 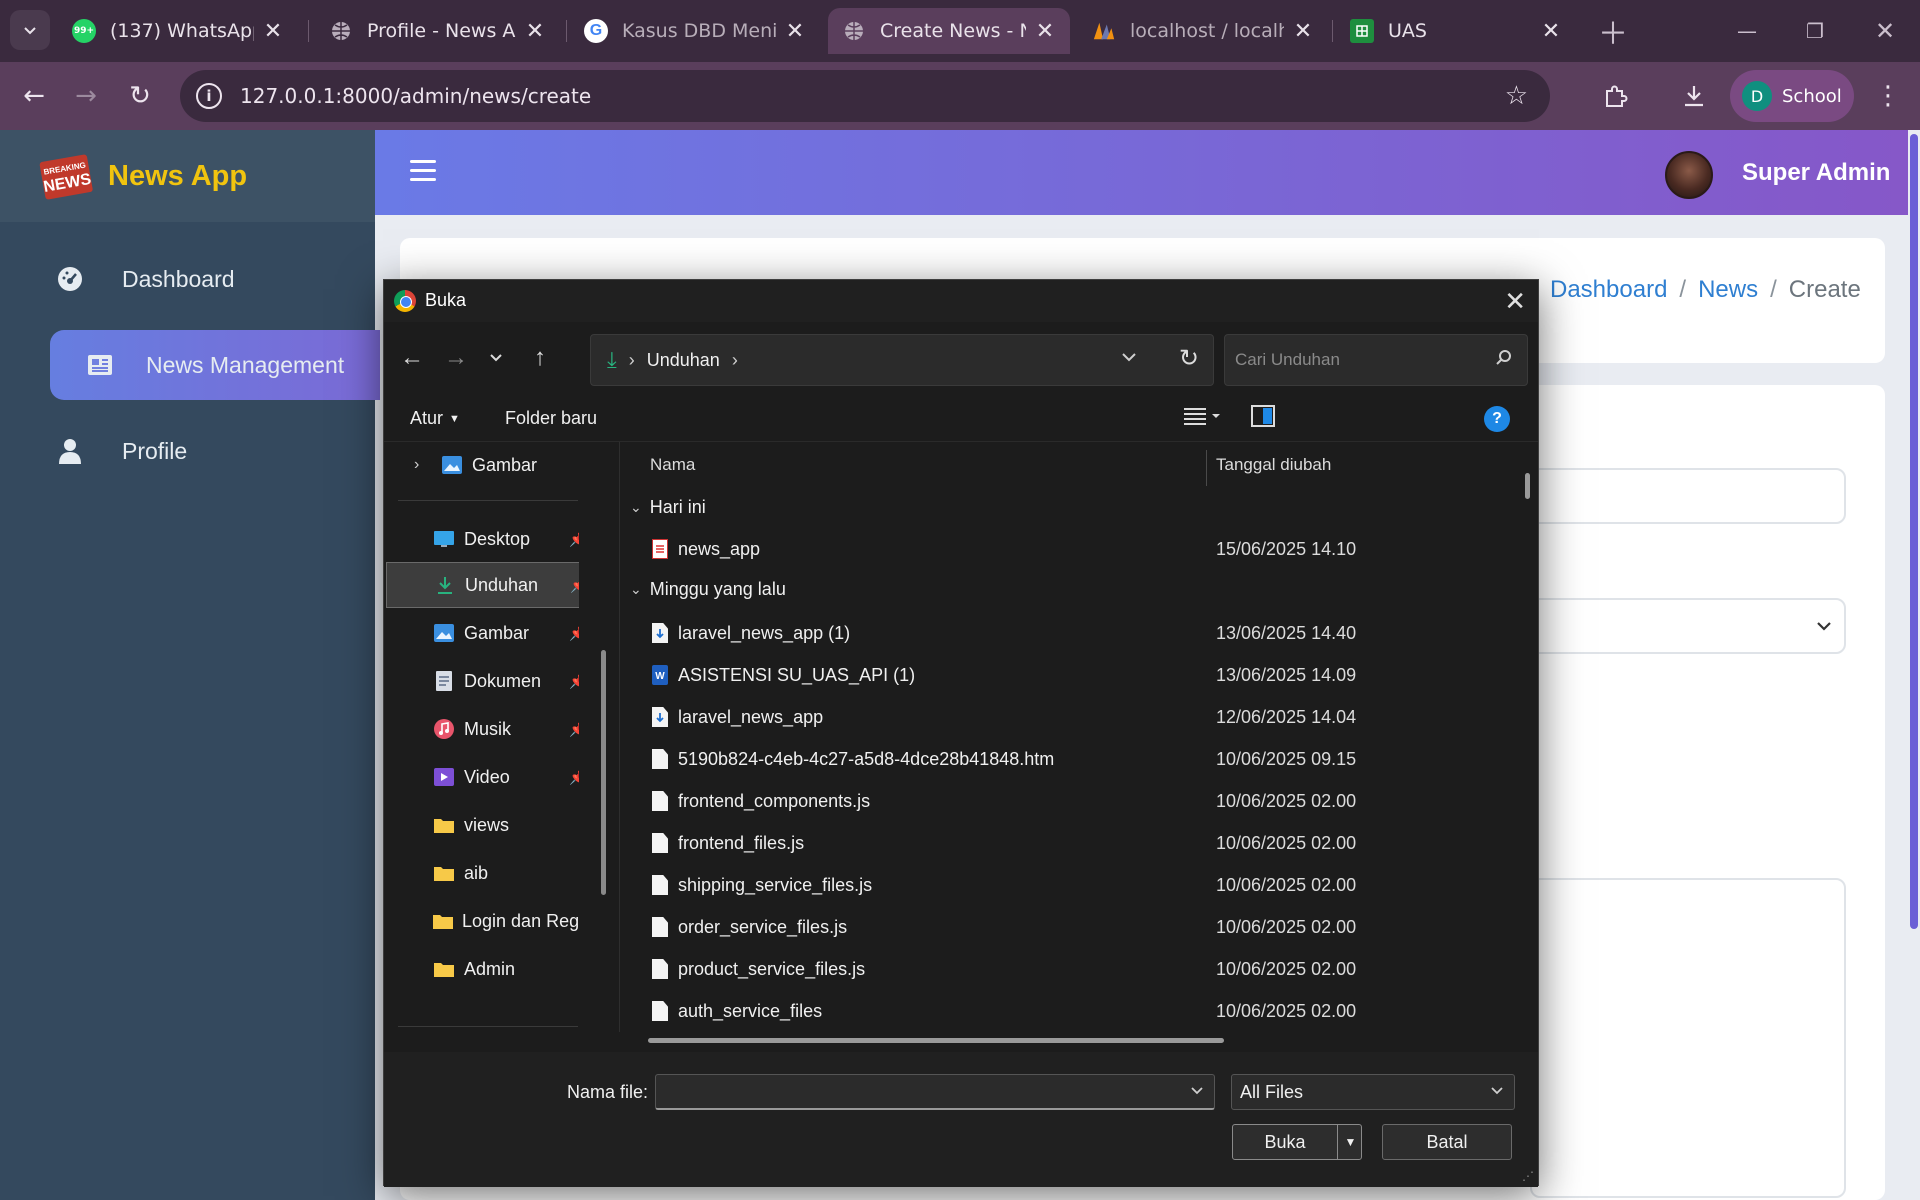 I want to click on refresh-icon: ↻, so click(x=1189, y=358).